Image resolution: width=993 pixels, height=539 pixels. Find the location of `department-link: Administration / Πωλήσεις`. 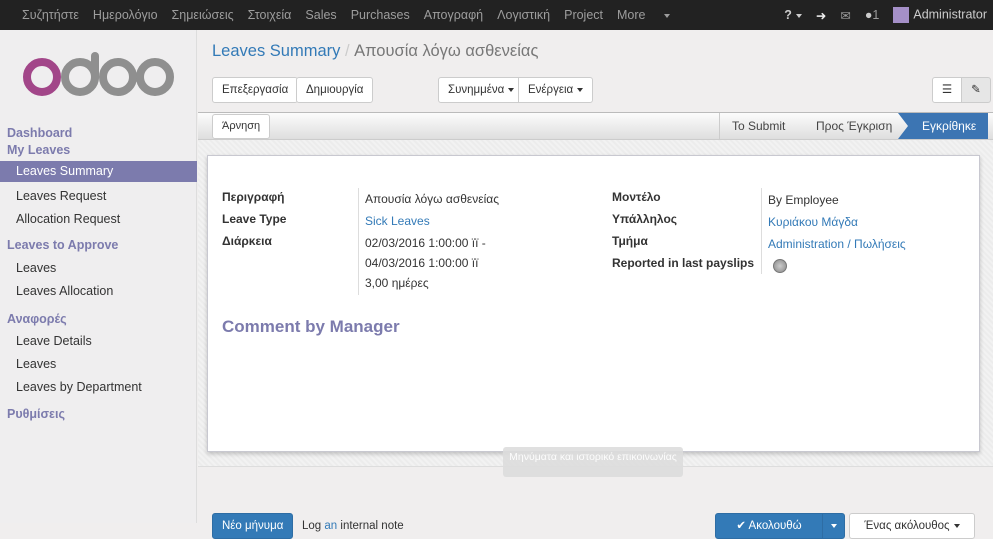

department-link: Administration / Πωλήσεις is located at coordinates (837, 244).